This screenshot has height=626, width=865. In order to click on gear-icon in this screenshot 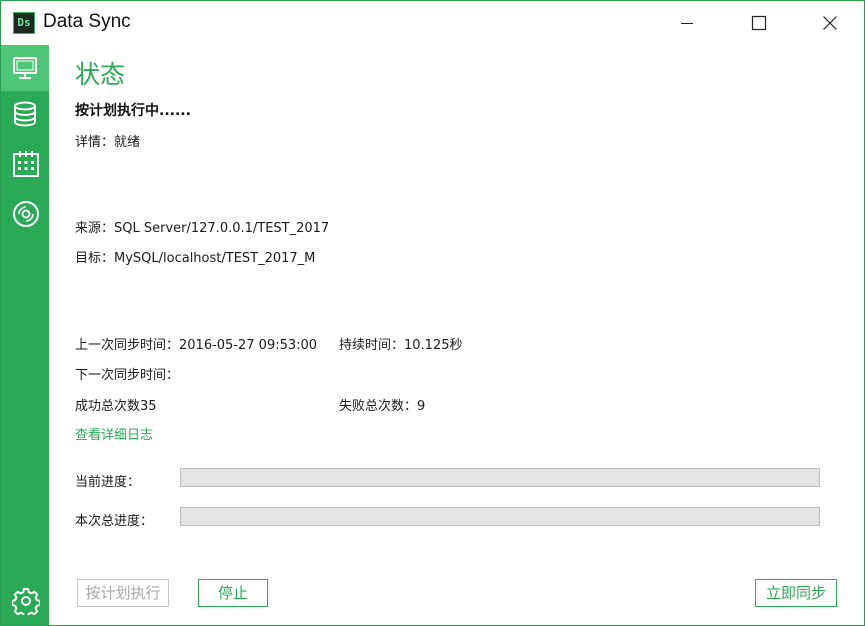, I will do `click(26, 601)`.